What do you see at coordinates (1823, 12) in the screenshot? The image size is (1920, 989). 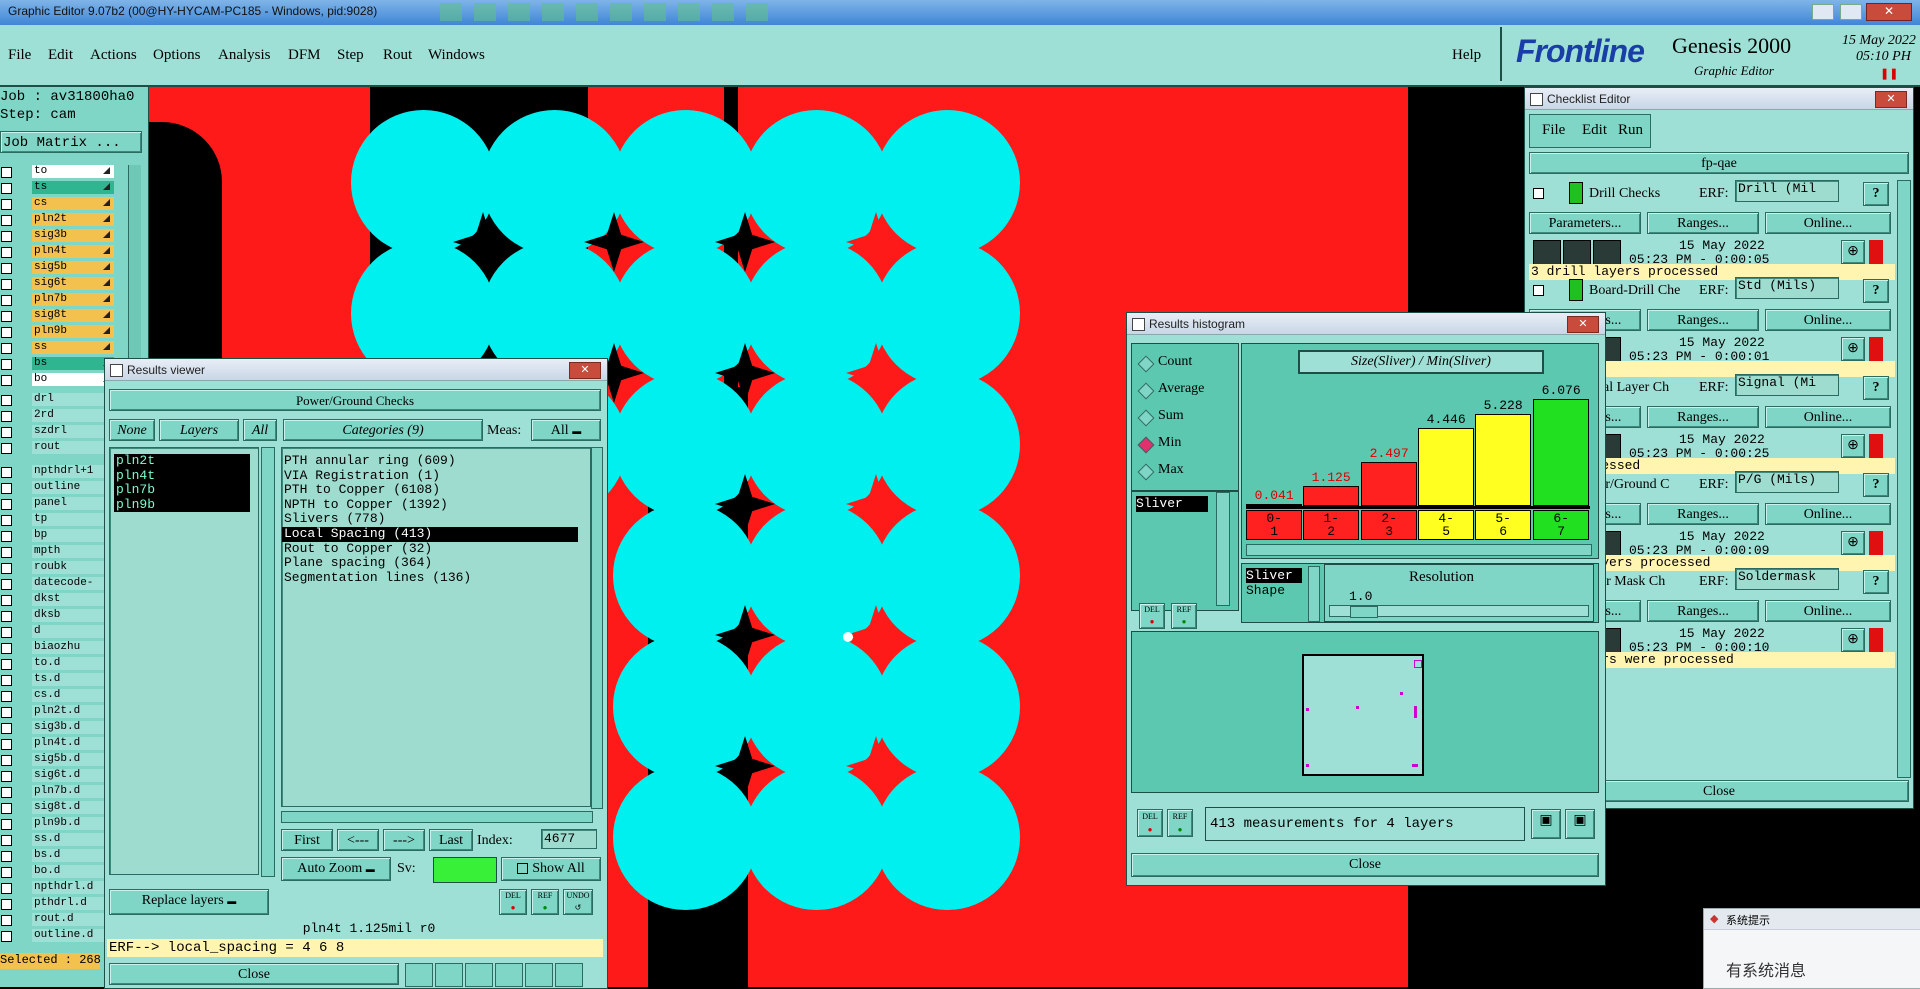 I see `minimize-button` at bounding box center [1823, 12].